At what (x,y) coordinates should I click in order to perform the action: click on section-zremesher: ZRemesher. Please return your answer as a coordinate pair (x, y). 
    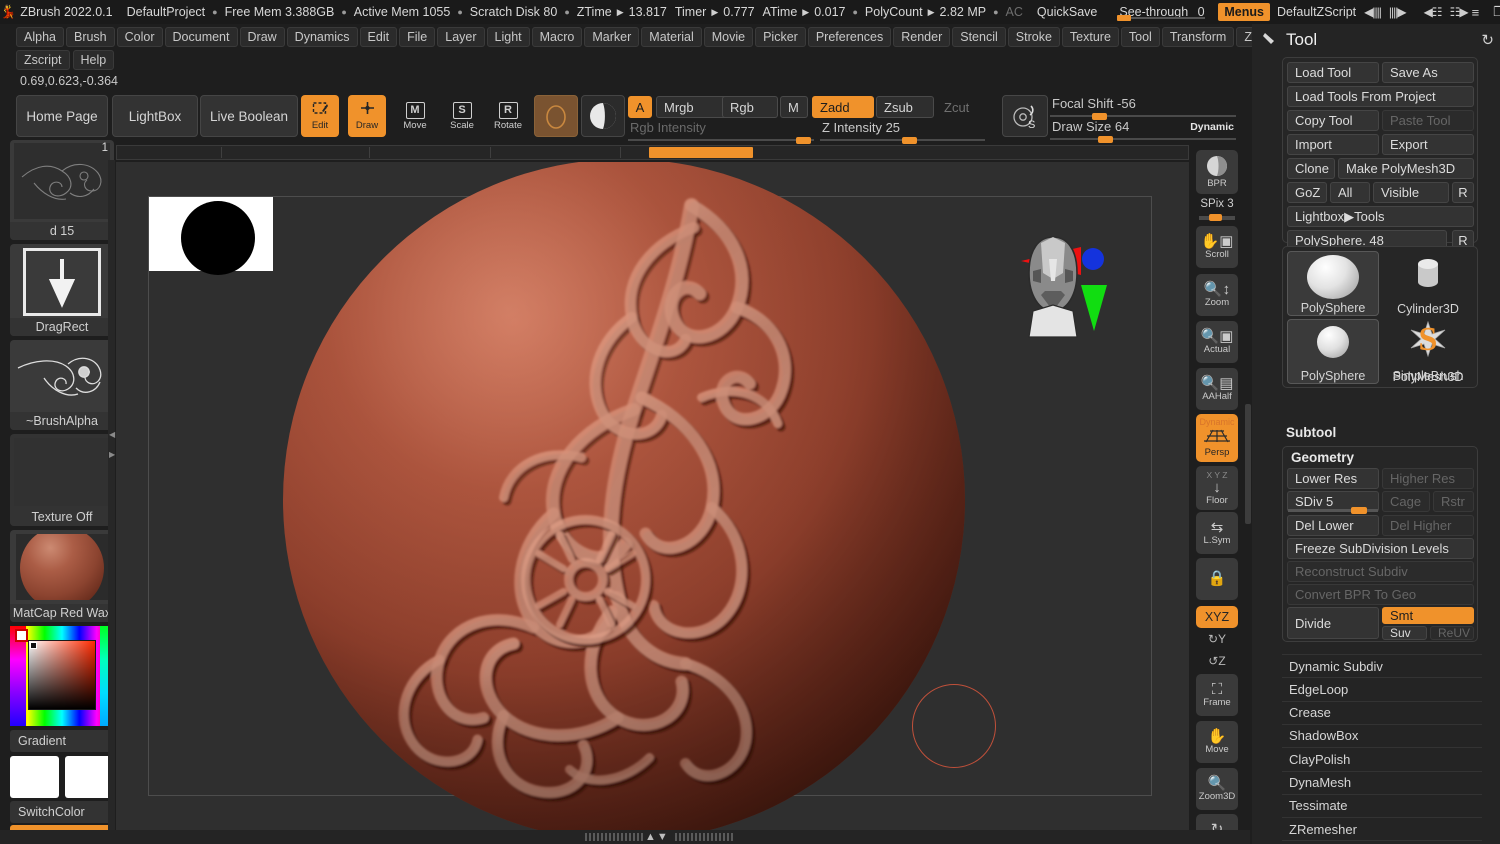
    Looking at the image, I should click on (1382, 828).